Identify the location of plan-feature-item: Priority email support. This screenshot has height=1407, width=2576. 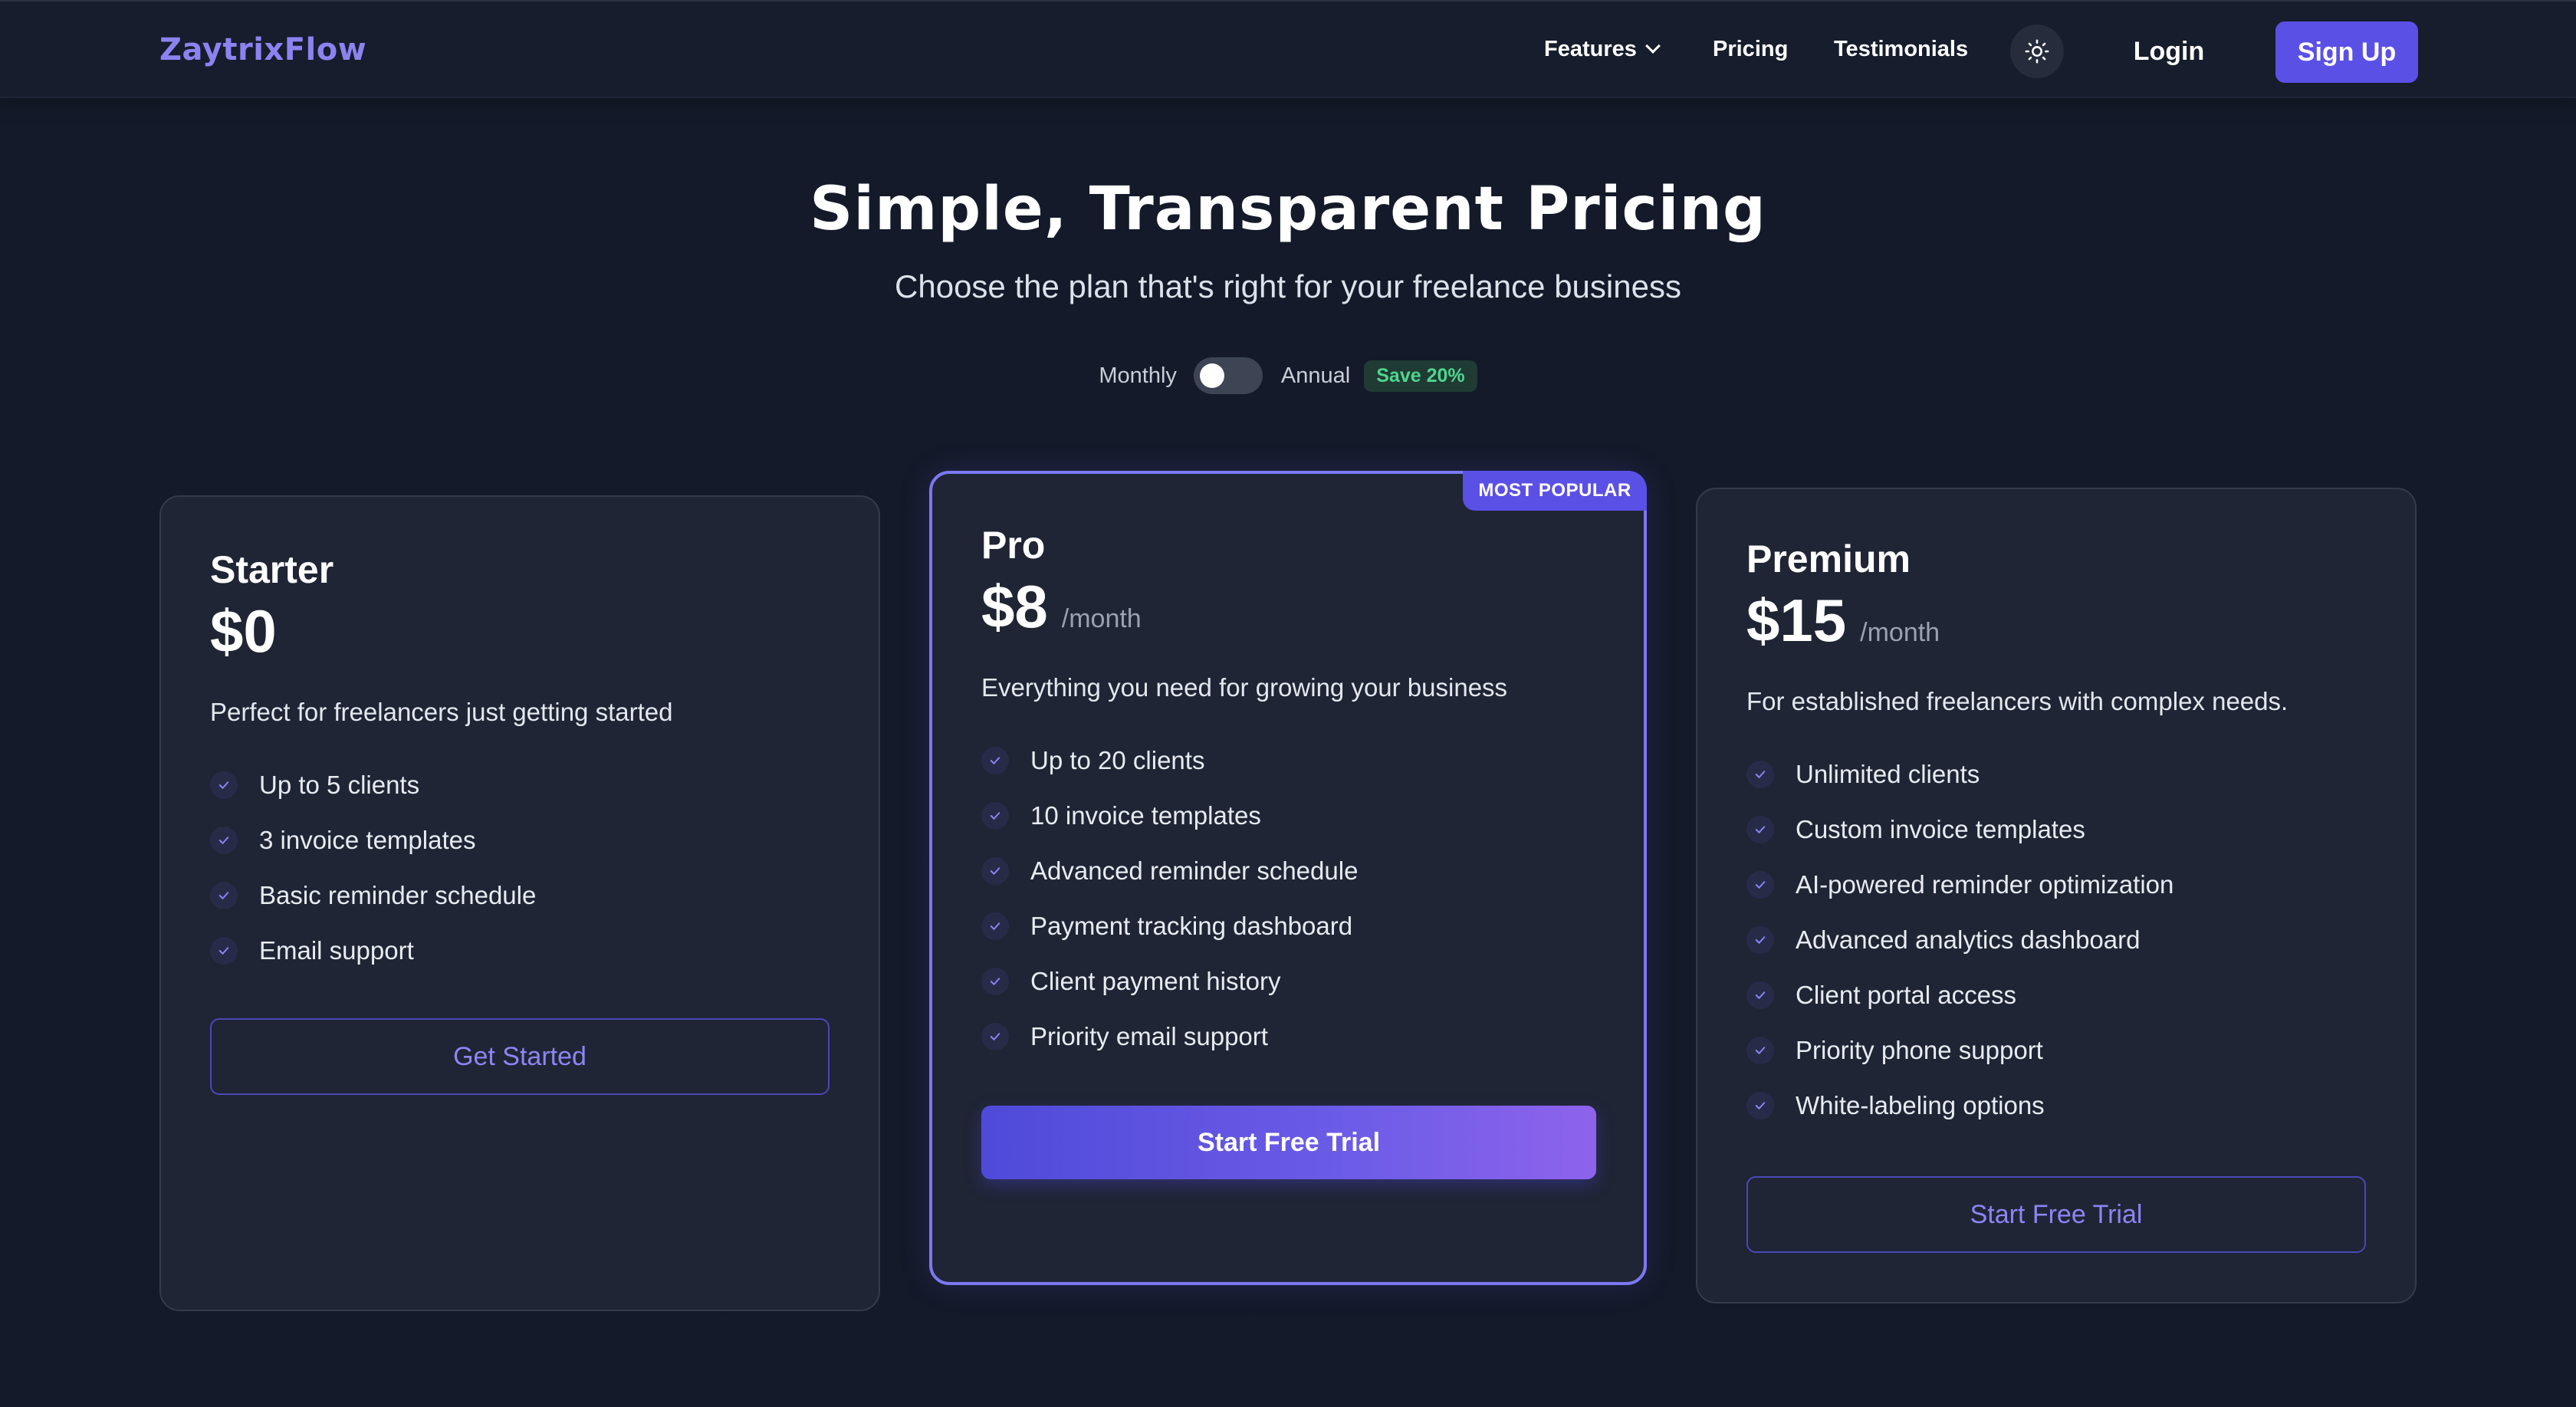
(1170, 1036).